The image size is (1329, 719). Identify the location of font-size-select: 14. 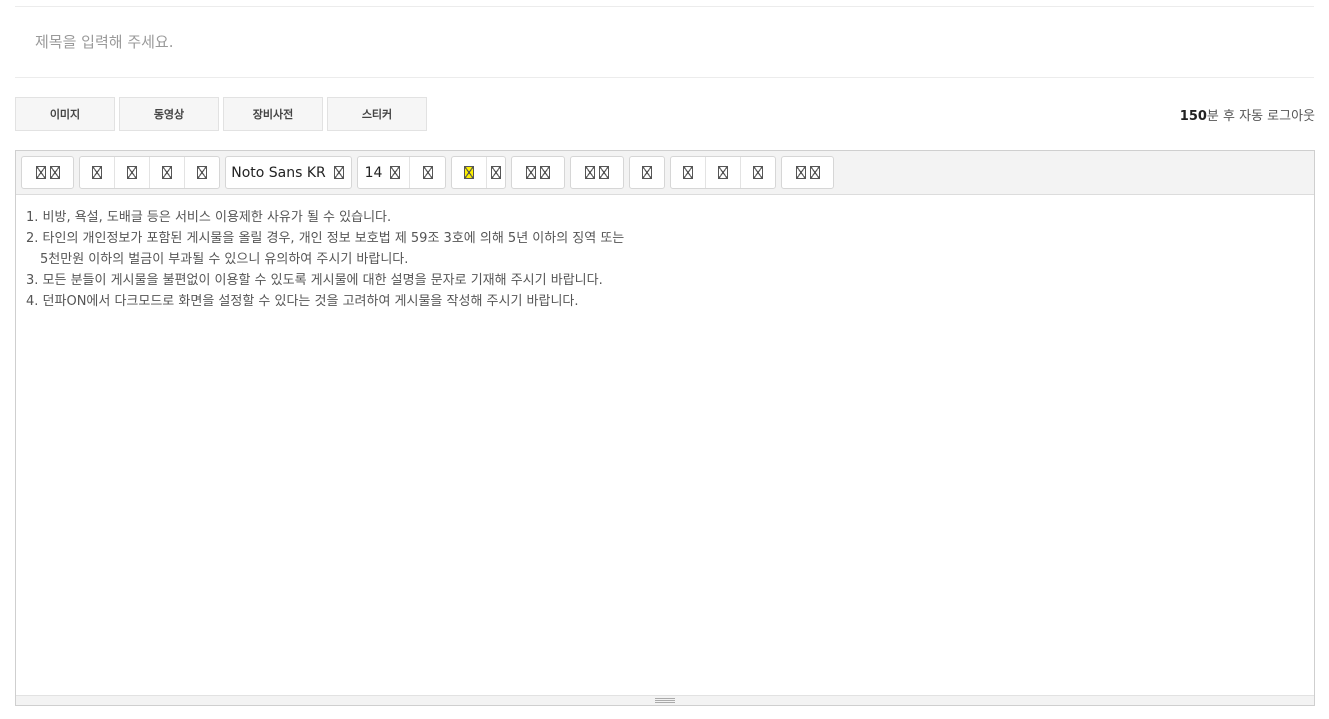
(401, 172).